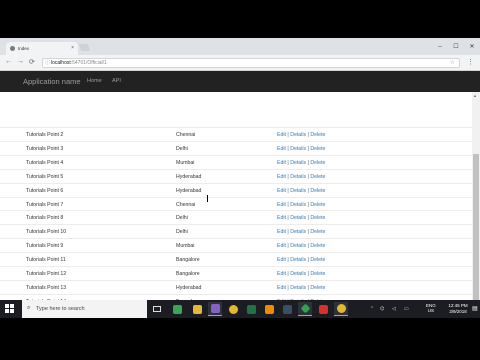 This screenshot has height=360, width=480. What do you see at coordinates (233, 309) in the screenshot?
I see `chrome-icon` at bounding box center [233, 309].